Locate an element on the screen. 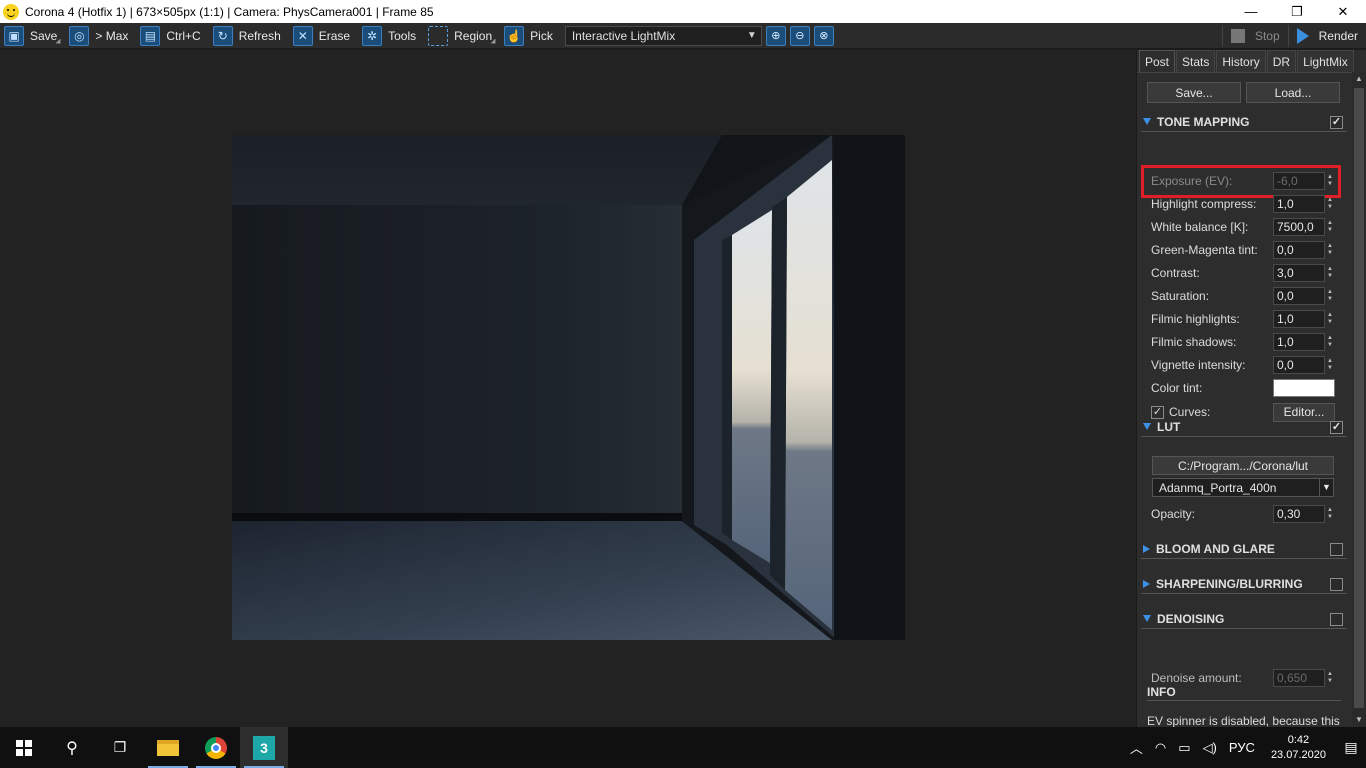  contrast-spinner: 3,0 ▲ ▼ is located at coordinates (1304, 273).